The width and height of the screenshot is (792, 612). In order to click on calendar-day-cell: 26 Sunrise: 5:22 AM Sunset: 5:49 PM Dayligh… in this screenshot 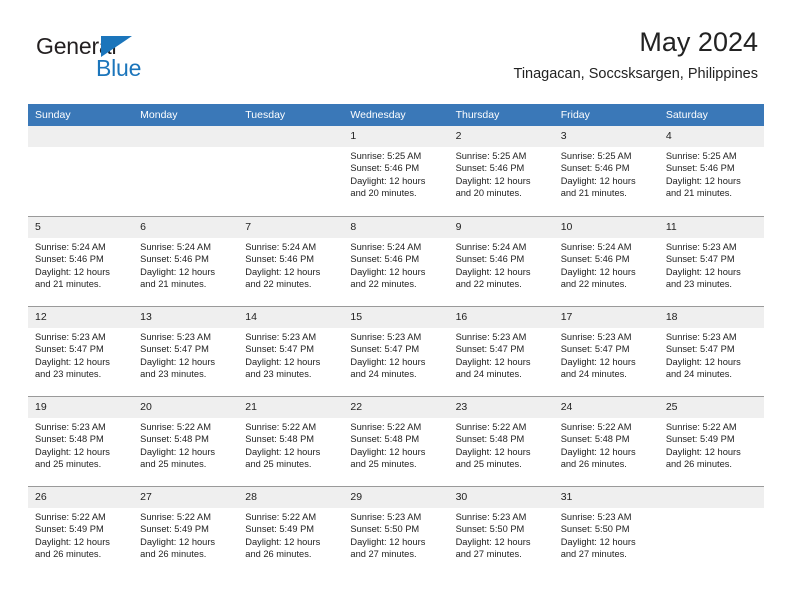, I will do `click(81, 531)`.